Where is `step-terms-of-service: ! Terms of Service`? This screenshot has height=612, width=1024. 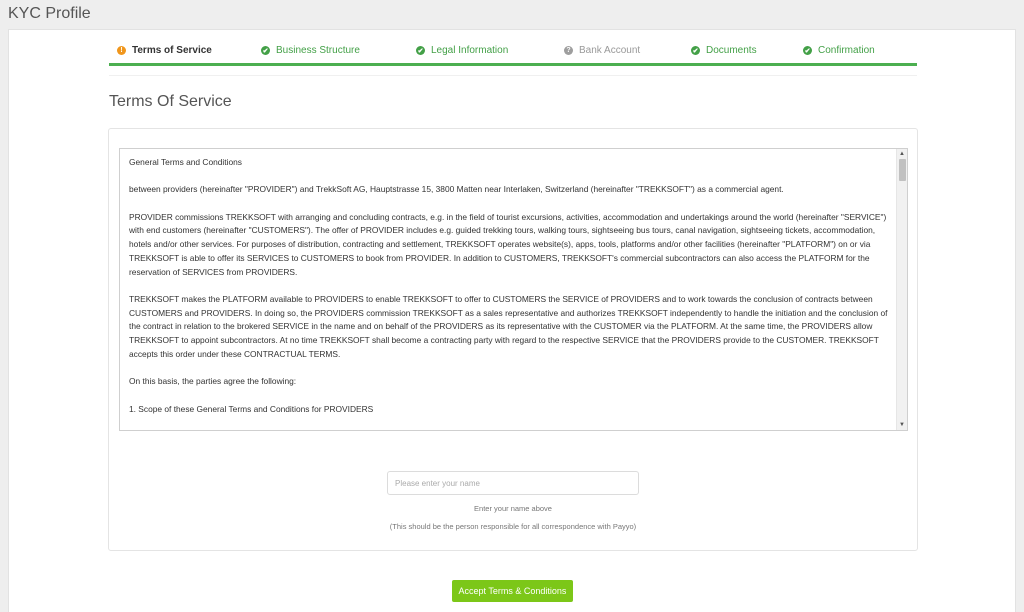 step-terms-of-service: ! Terms of Service is located at coordinates (164, 50).